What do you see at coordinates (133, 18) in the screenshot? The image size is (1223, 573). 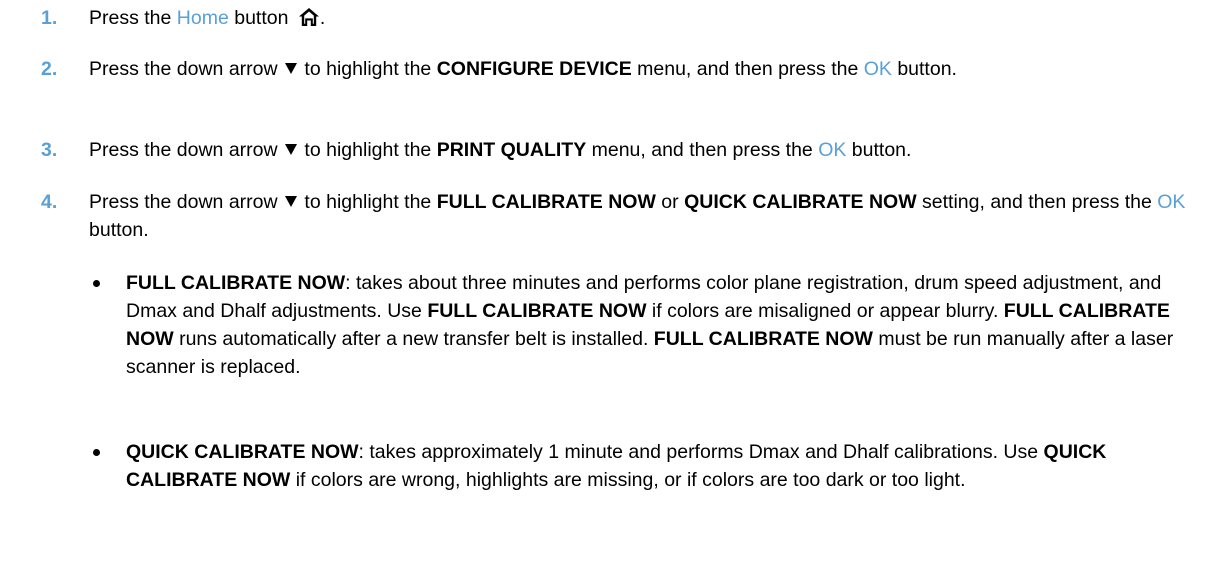 I see `step-text-part: Press the` at bounding box center [133, 18].